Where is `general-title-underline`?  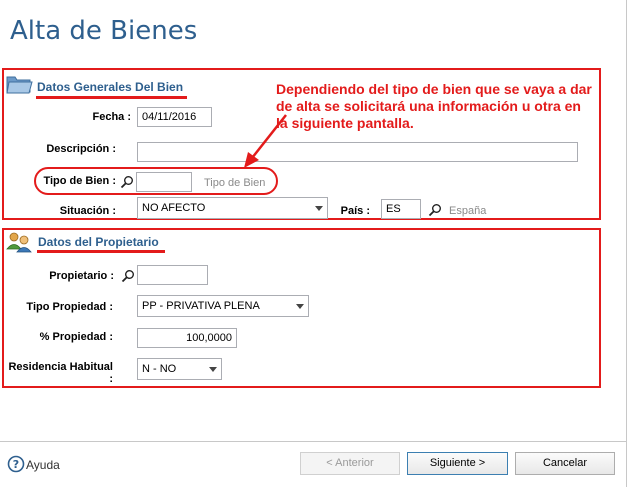 general-title-underline is located at coordinates (111, 97).